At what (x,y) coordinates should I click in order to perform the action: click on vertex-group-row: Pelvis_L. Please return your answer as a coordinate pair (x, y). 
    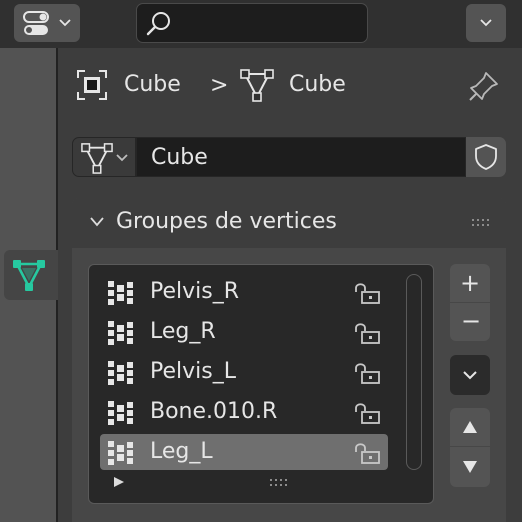
    Looking at the image, I should click on (244, 372).